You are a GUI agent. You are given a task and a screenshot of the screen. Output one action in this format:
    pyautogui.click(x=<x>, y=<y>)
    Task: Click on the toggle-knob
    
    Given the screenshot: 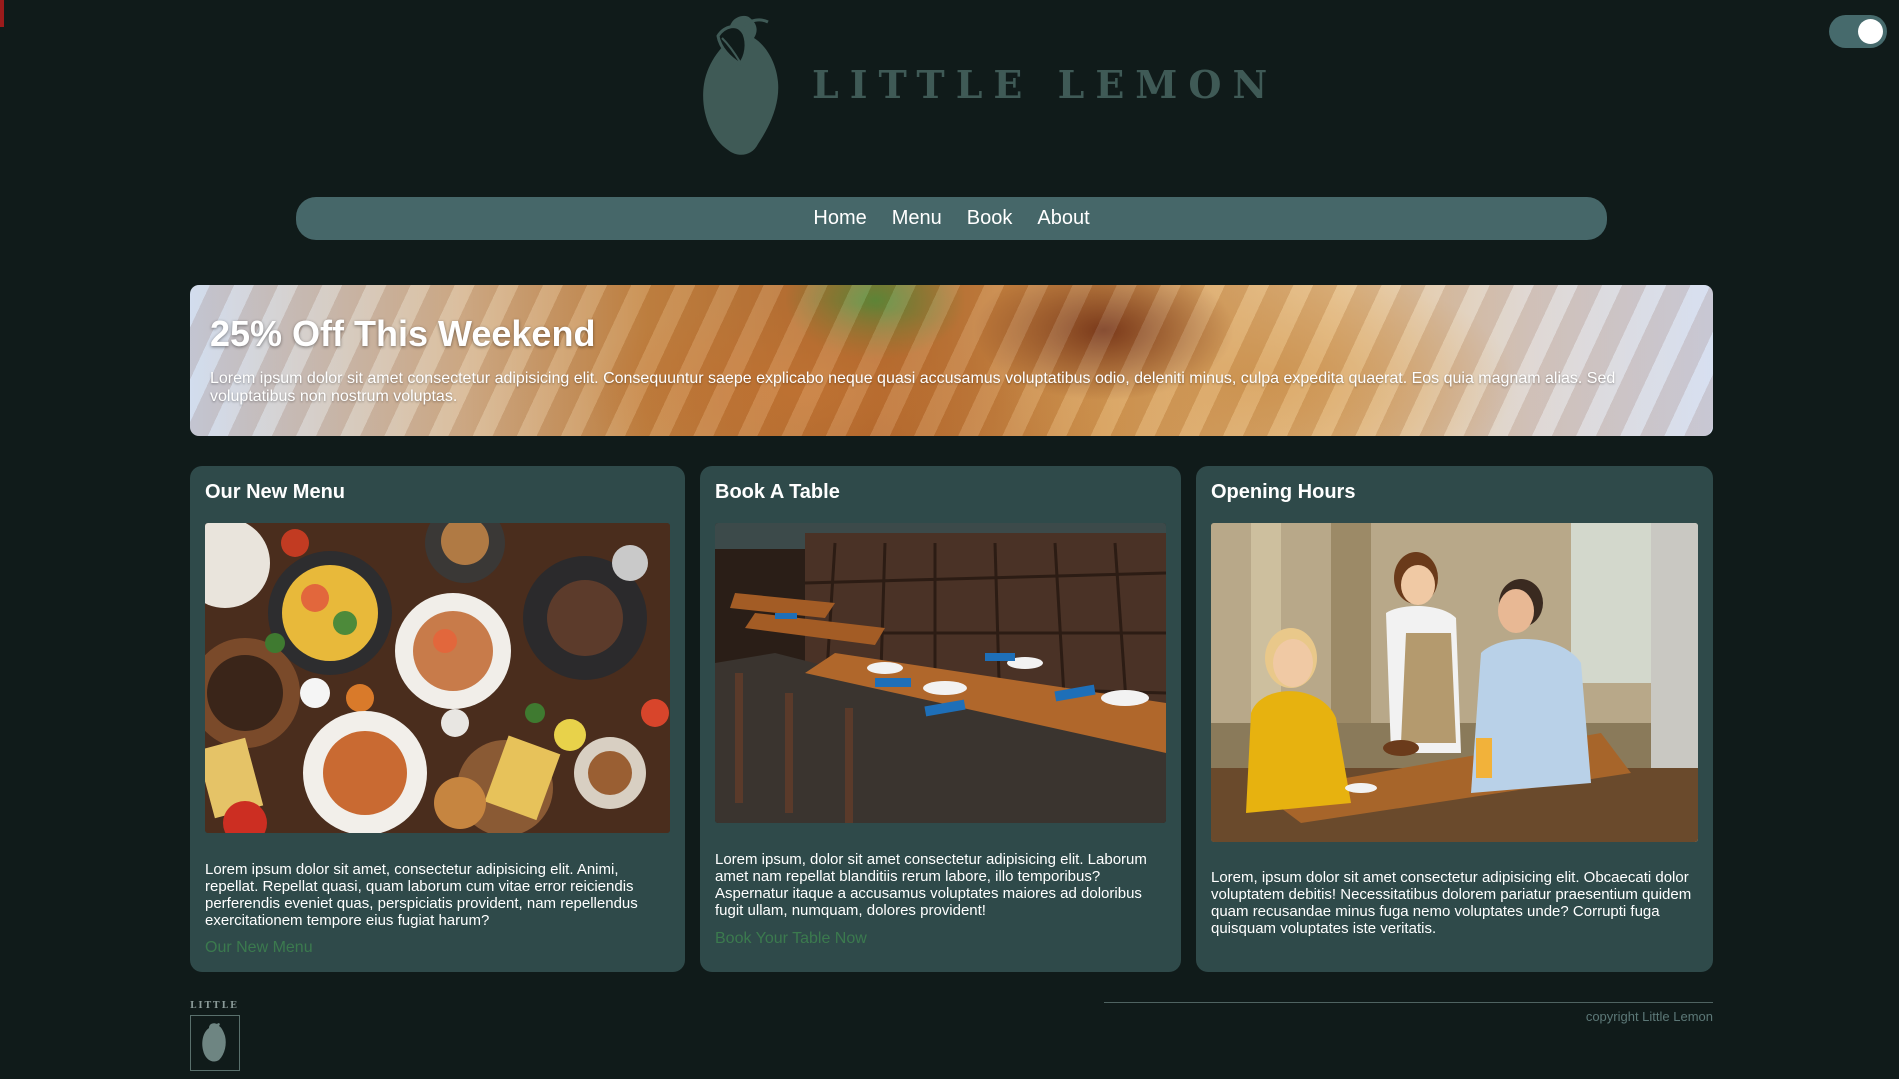 What is the action you would take?
    pyautogui.click(x=1870, y=31)
    